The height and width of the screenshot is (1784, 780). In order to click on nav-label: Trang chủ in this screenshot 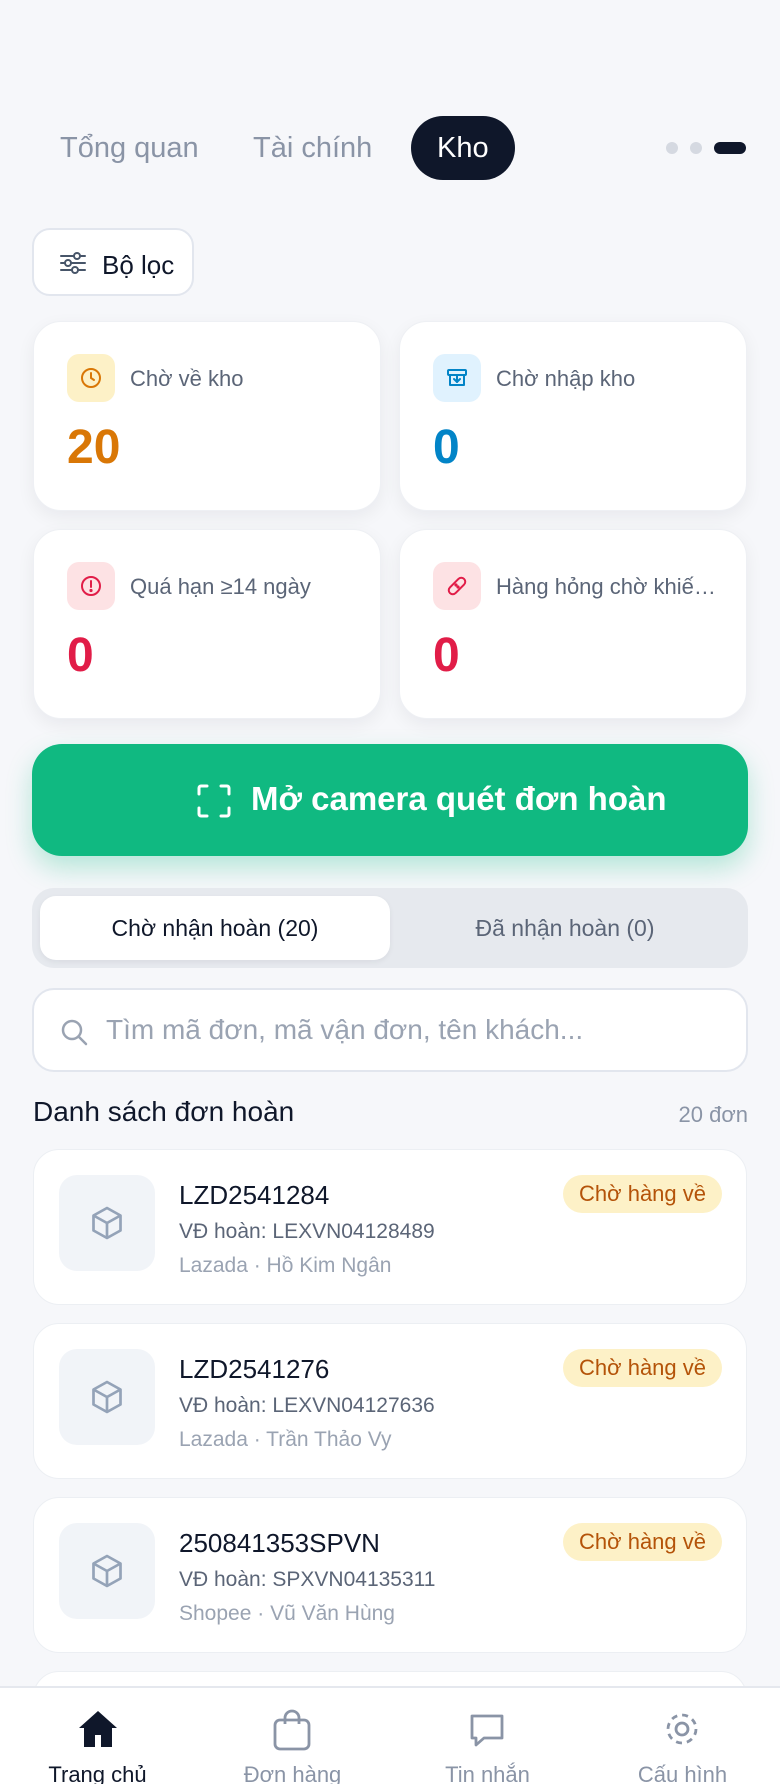, I will do `click(97, 1773)`.